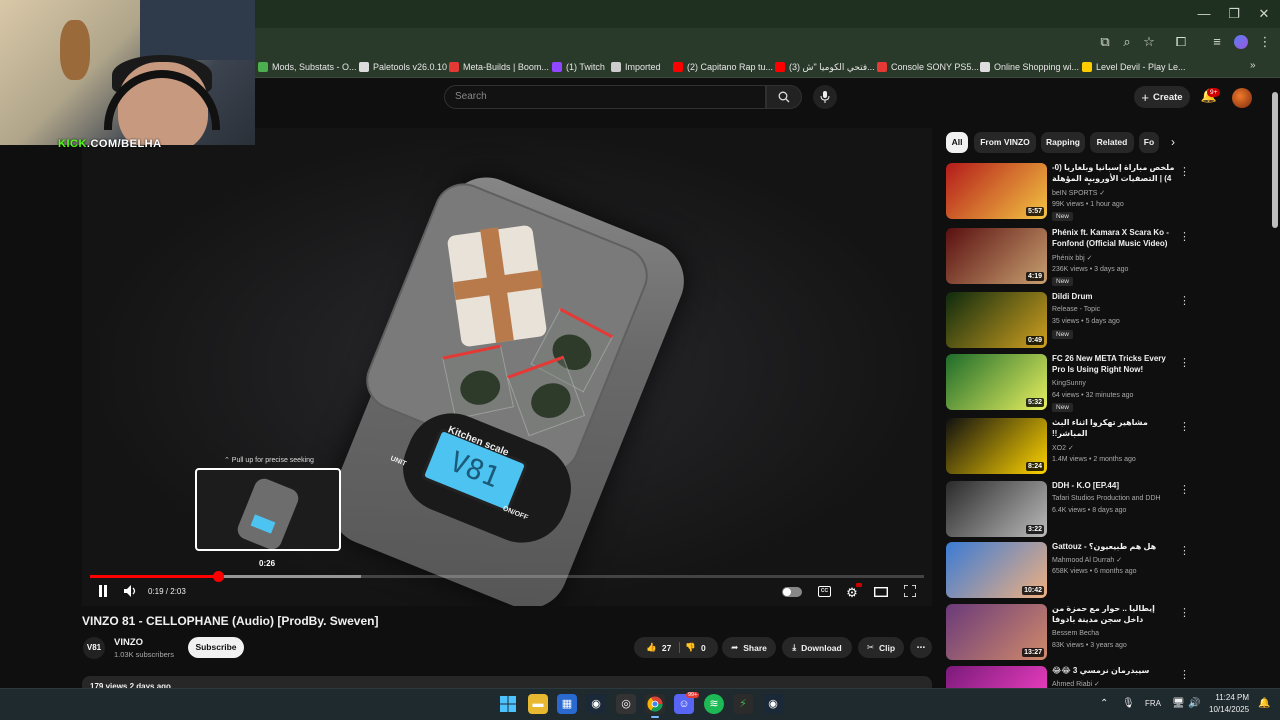 This screenshot has height=720, width=1280. What do you see at coordinates (996, 632) in the screenshot?
I see `video-thumbnail: 13:27` at bounding box center [996, 632].